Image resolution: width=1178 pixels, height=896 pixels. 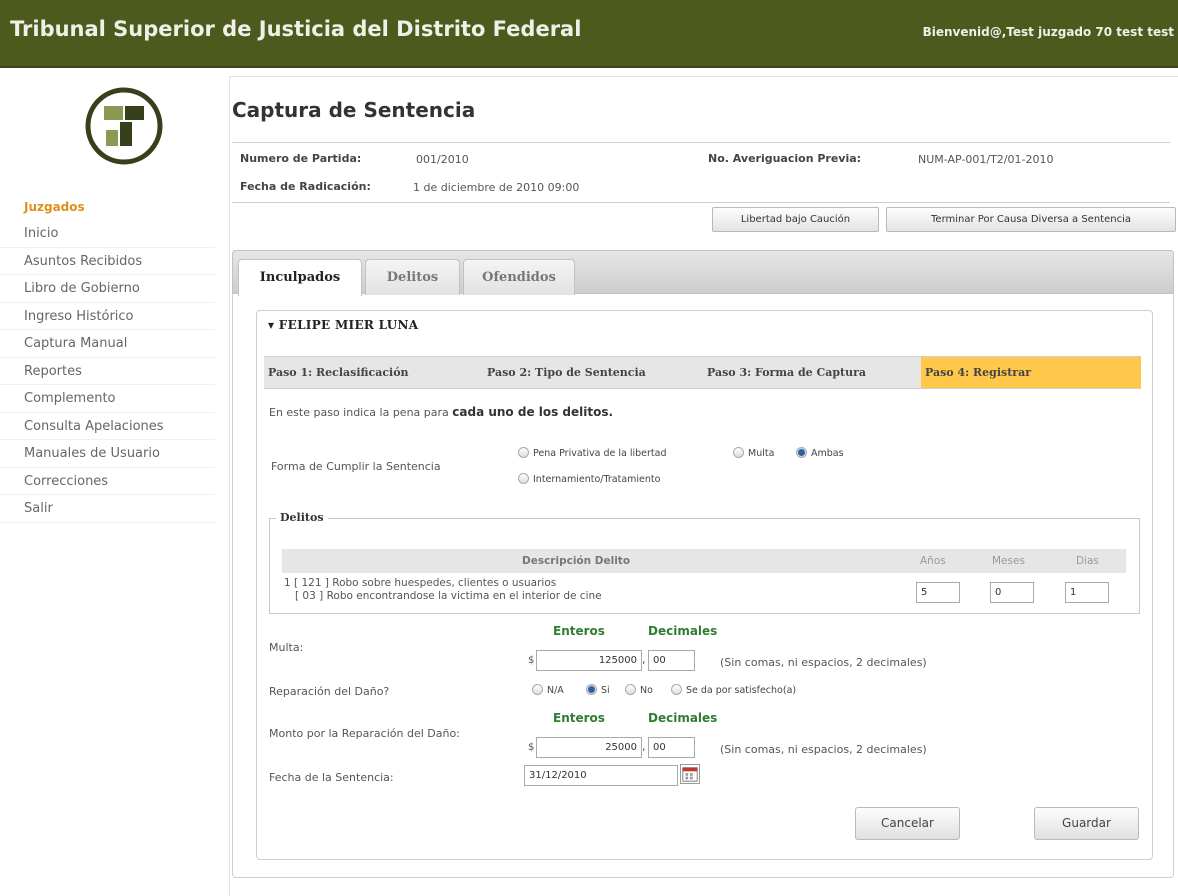 What do you see at coordinates (1048, 32) in the screenshot?
I see `welcome-text: Bienvenid@,Test juzgado 70 test test` at bounding box center [1048, 32].